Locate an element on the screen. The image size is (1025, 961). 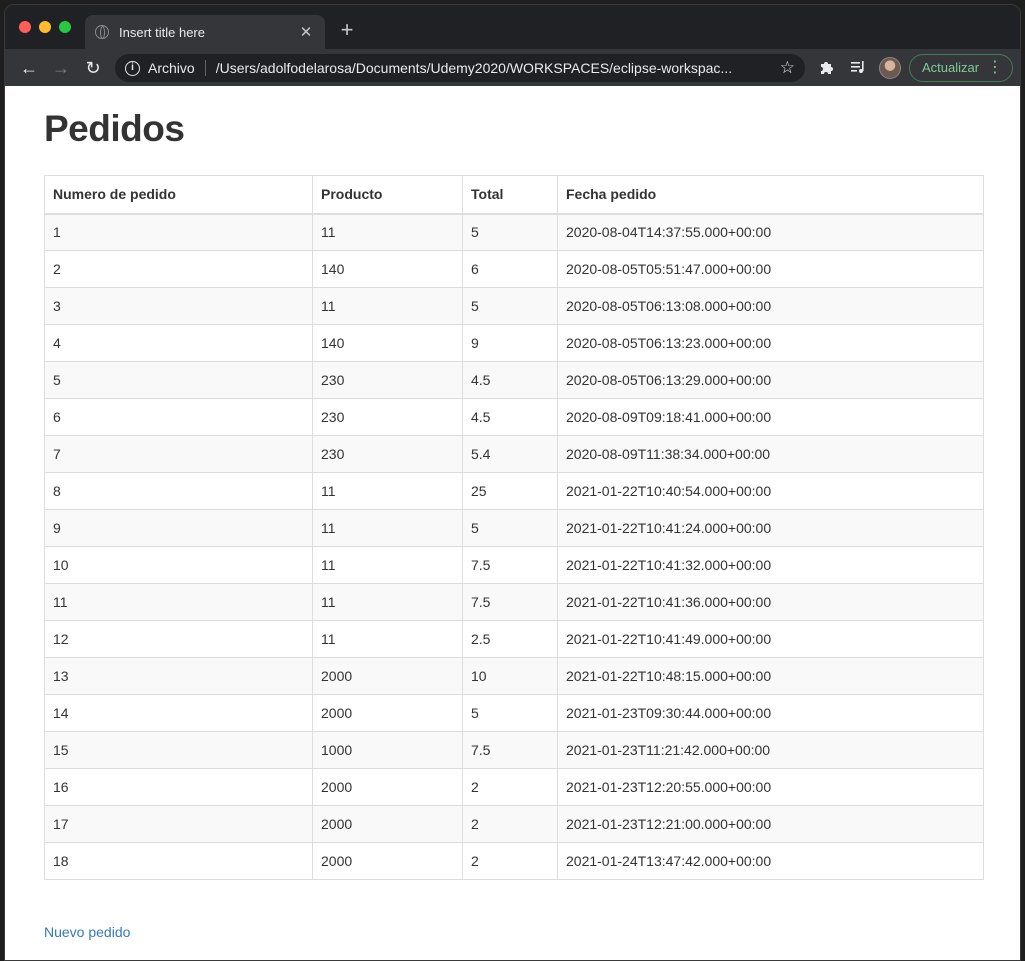
cell-total: 9 is located at coordinates (510, 343).